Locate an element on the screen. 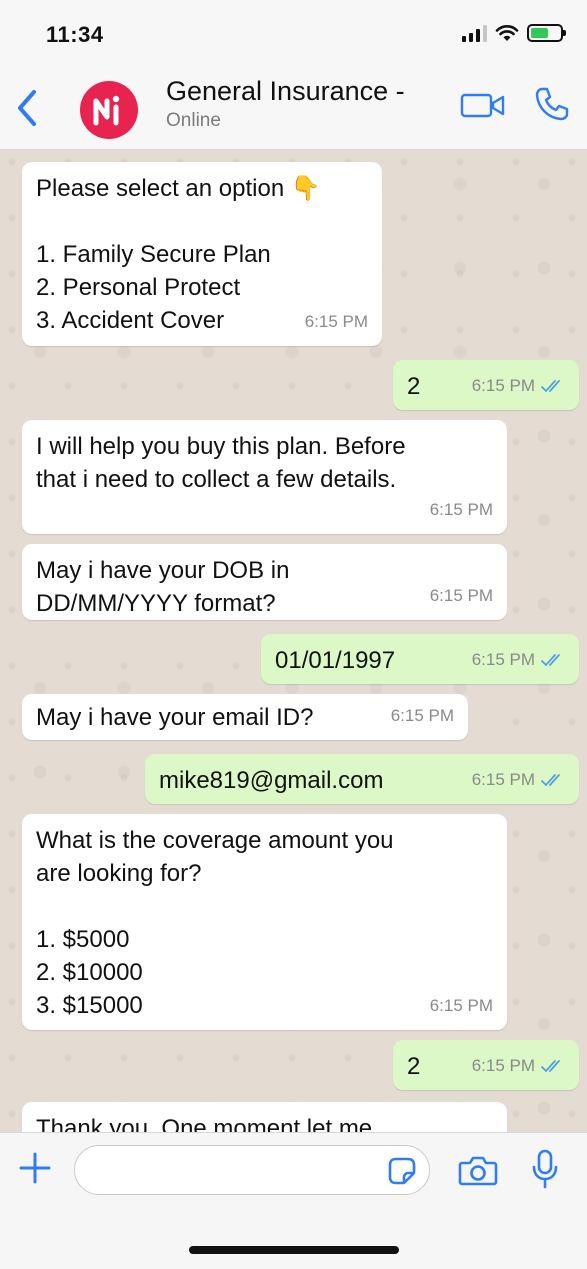 This screenshot has height=1269, width=587. message-outgoing: mike819@gmail.com 6:15 PM is located at coordinates (362, 779).